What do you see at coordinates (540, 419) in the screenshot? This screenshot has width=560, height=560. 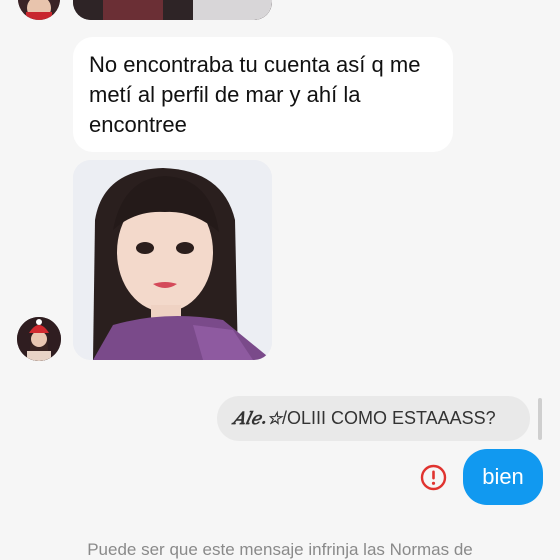 I see `reply-quote-bar` at bounding box center [540, 419].